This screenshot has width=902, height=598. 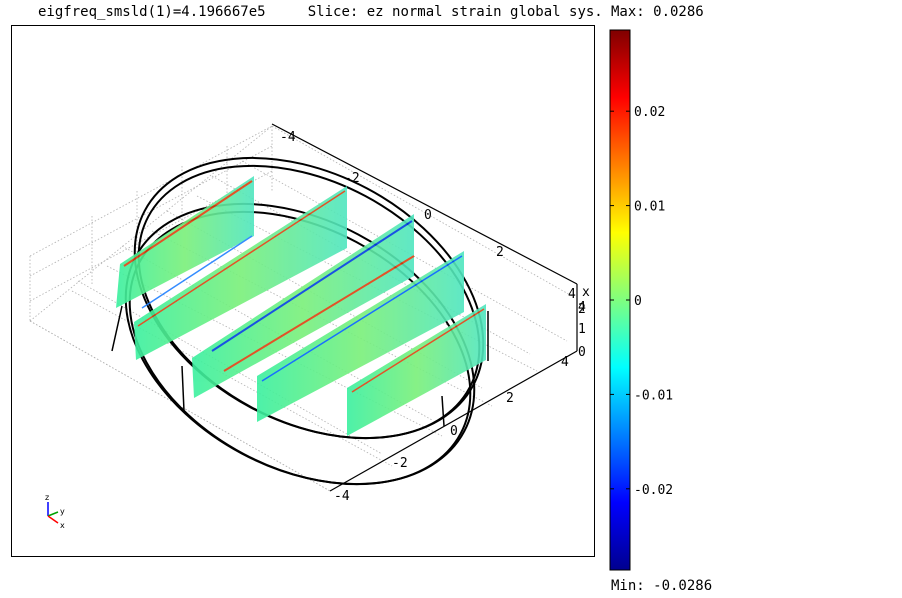 What do you see at coordinates (152, 12) in the screenshot?
I see `title-left: eigfreq_smsld(1)=4.196667e5` at bounding box center [152, 12].